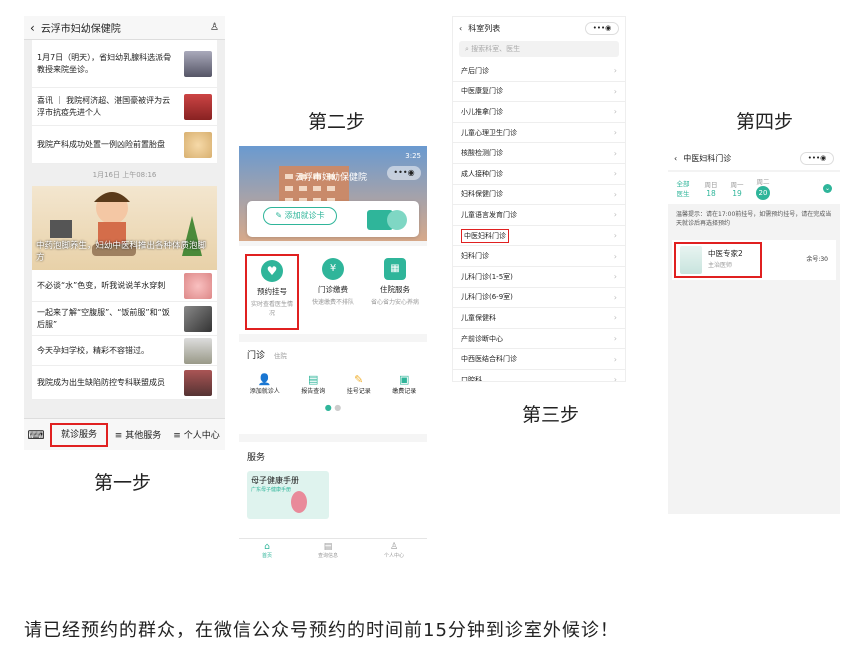  Describe the element at coordinates (539, 318) in the screenshot. I see `dept-item: 儿童保健科 ›` at that location.